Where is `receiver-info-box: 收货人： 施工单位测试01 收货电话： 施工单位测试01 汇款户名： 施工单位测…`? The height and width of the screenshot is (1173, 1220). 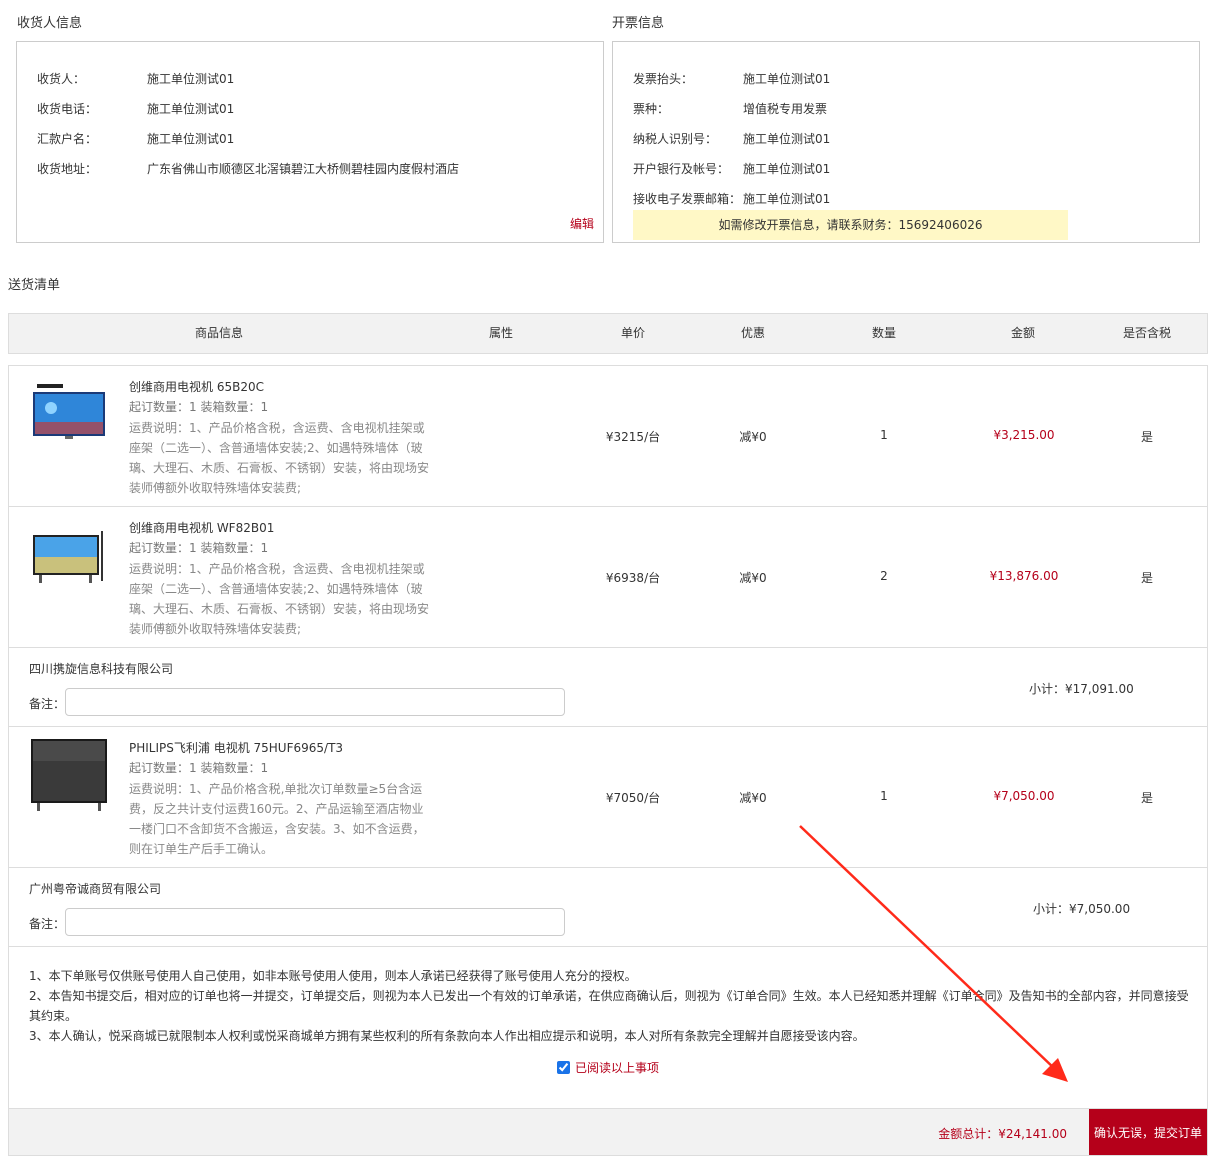 receiver-info-box: 收货人： 施工单位测试01 收货电话： 施工单位测试01 汇款户名： 施工单位测… is located at coordinates (310, 142).